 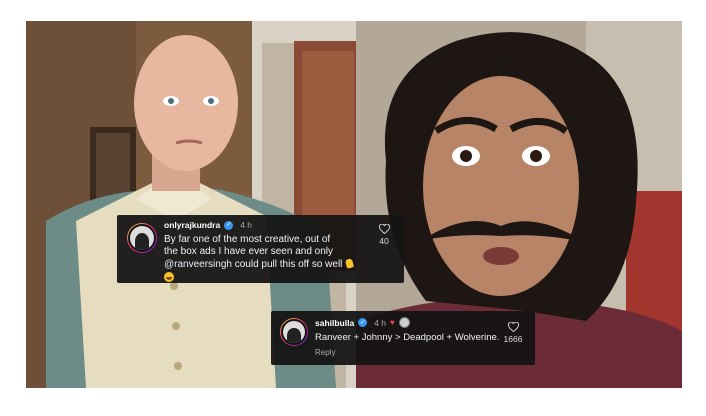 I want to click on like-control: 1666, so click(x=513, y=333).